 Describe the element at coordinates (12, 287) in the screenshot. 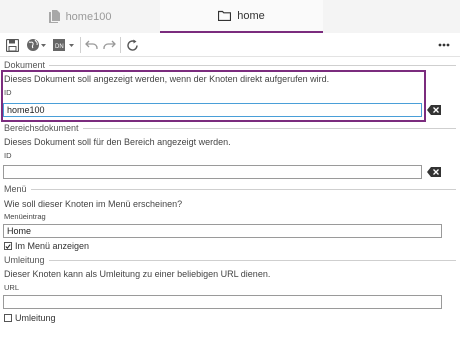

I see `umleitung-url-label: URL` at that location.